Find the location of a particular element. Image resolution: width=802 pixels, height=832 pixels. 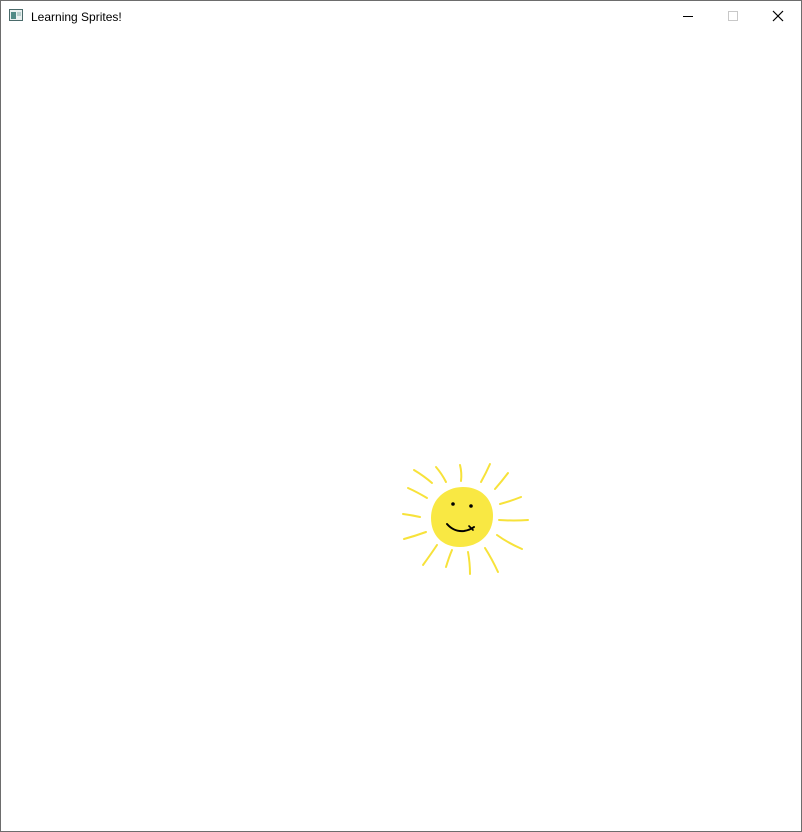

minimize-button is located at coordinates (688, 16).